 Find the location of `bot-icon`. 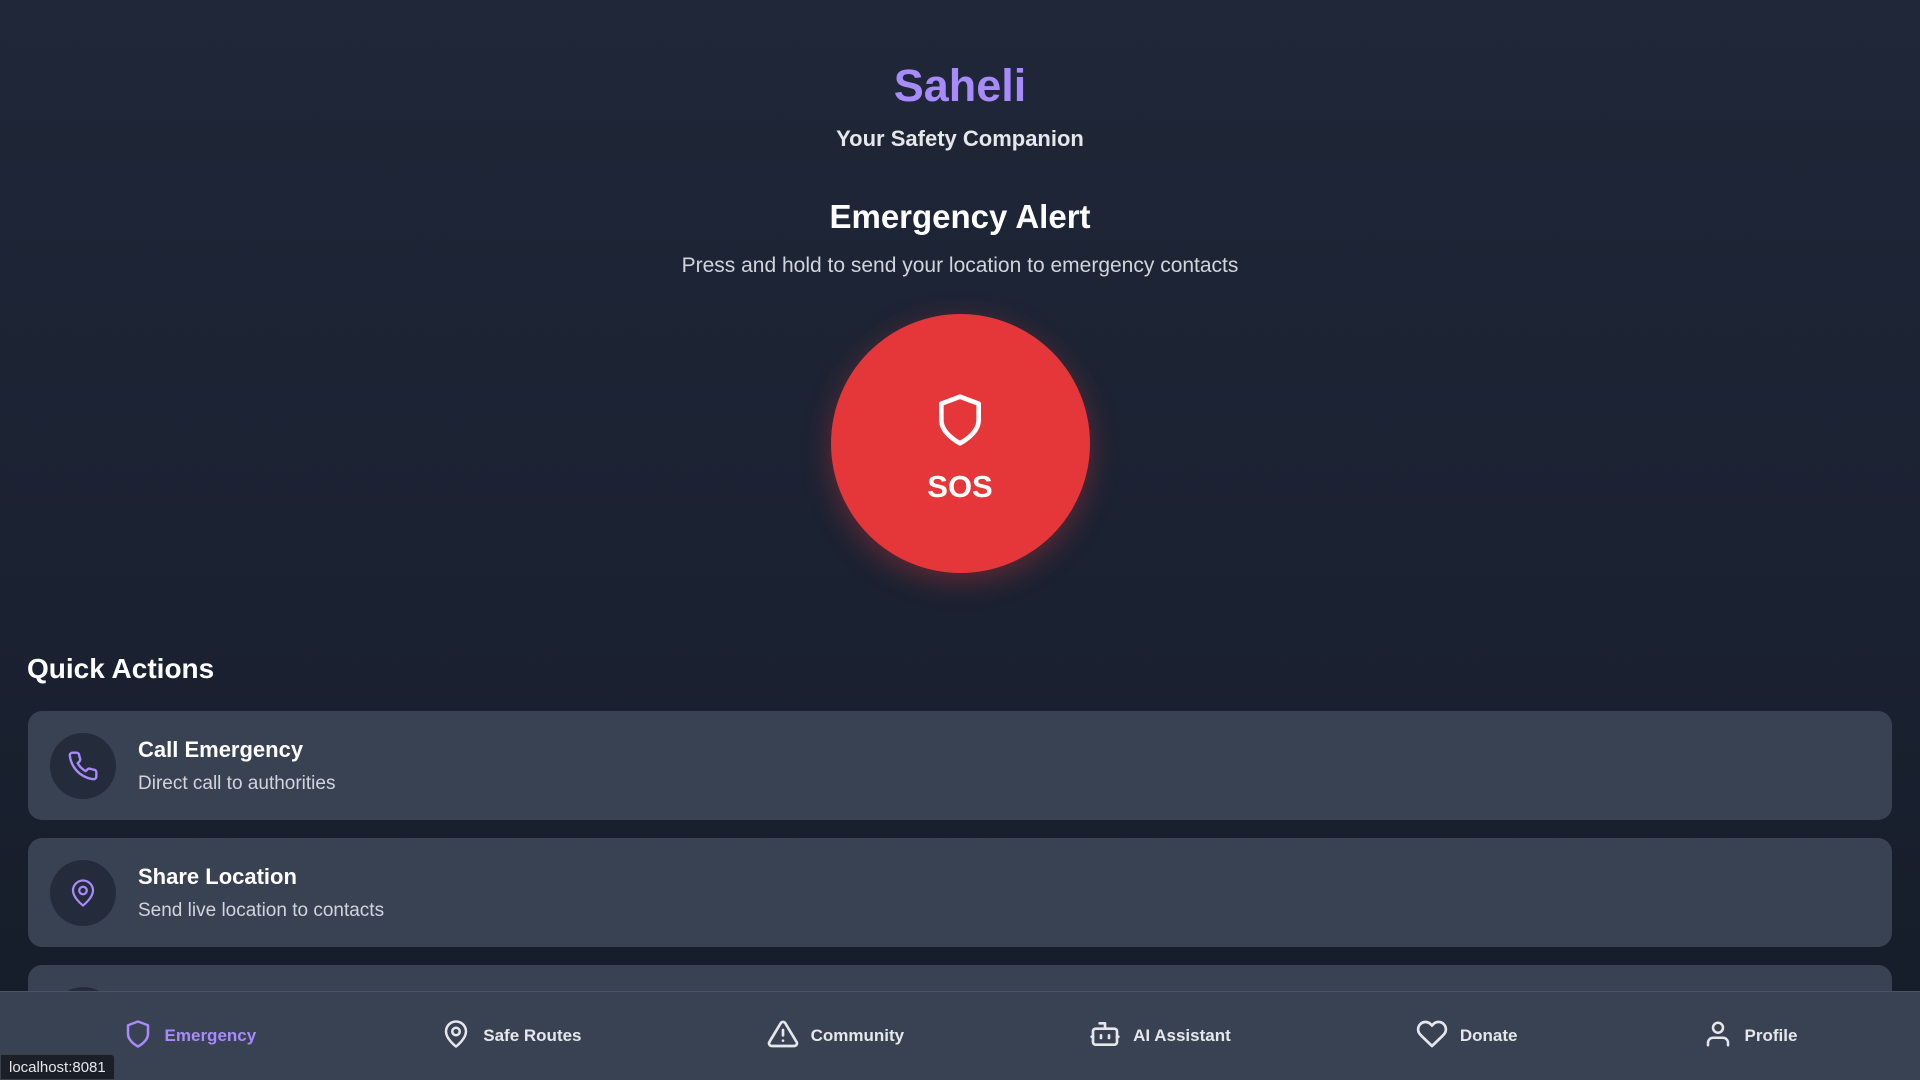

bot-icon is located at coordinates (1105, 1036).